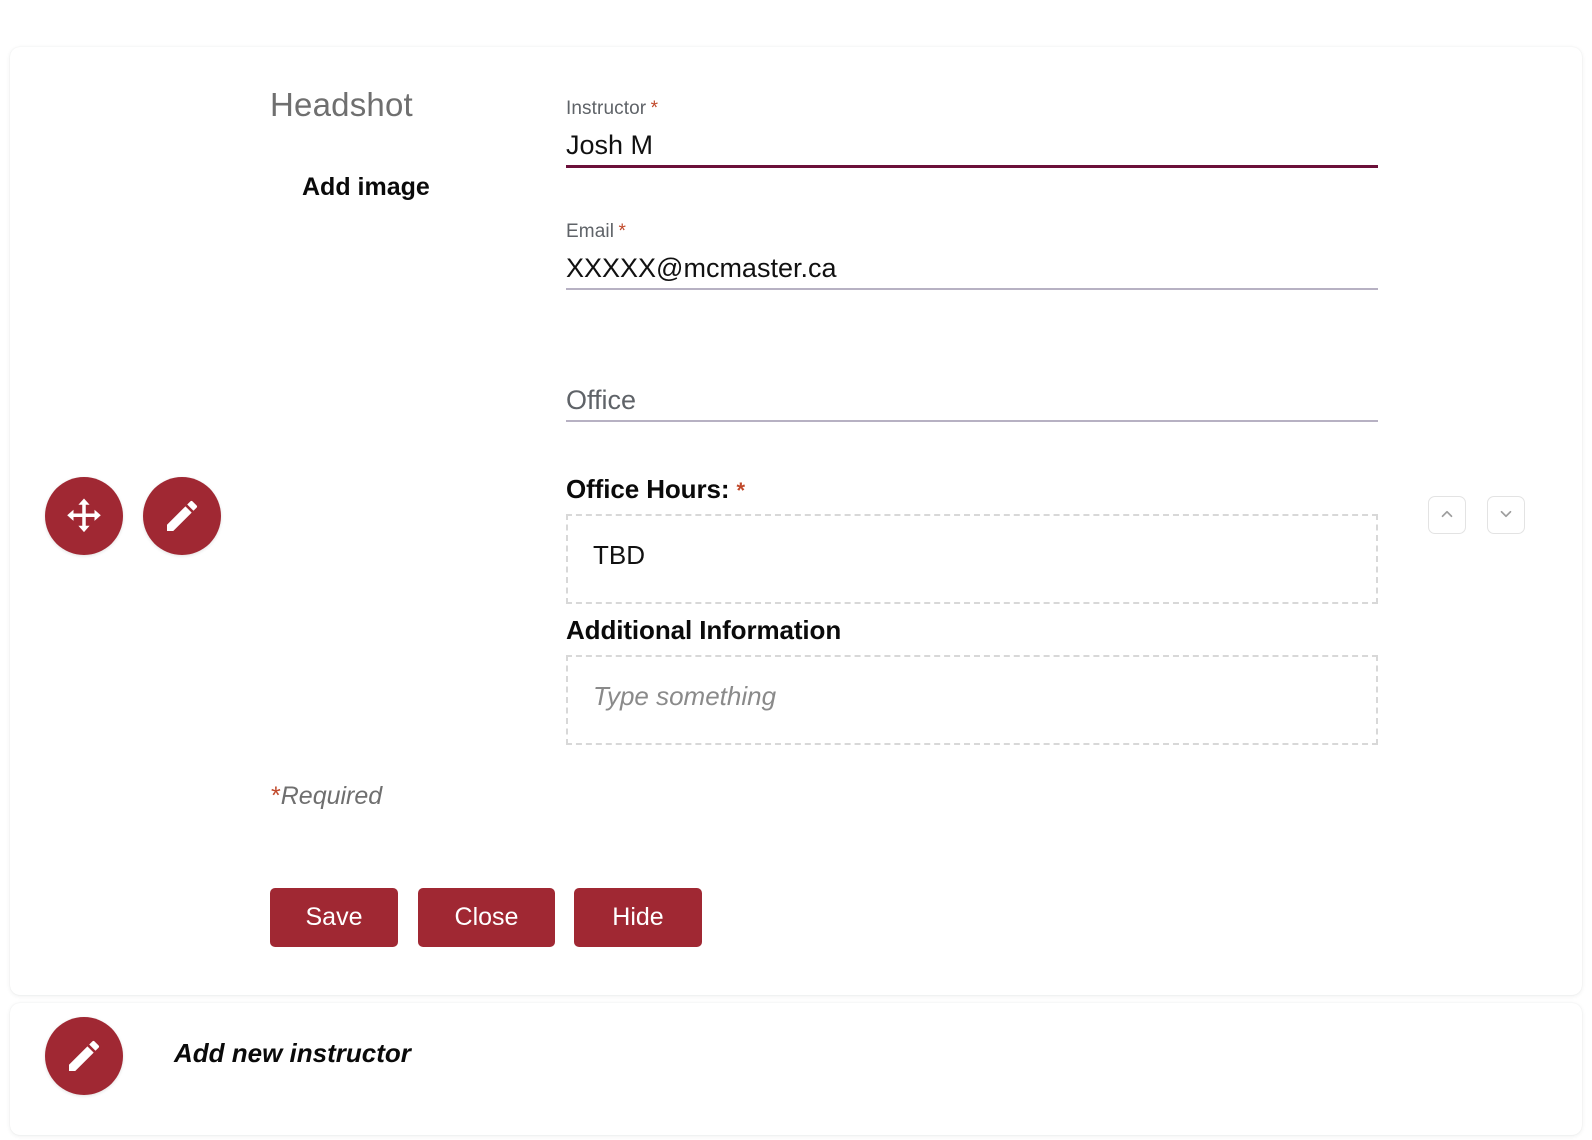  I want to click on instructor-input: Josh M, so click(972, 142).